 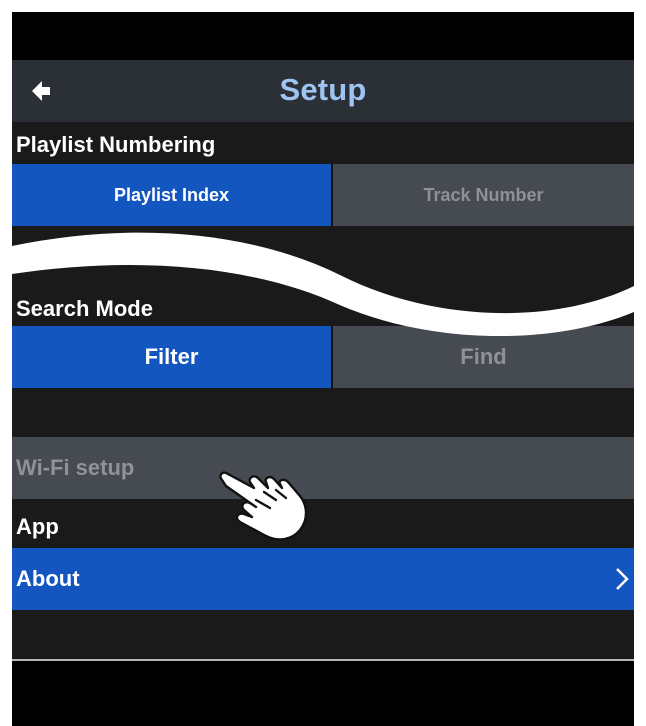 I want to click on navigation-bar: Setup, so click(x=323, y=91).